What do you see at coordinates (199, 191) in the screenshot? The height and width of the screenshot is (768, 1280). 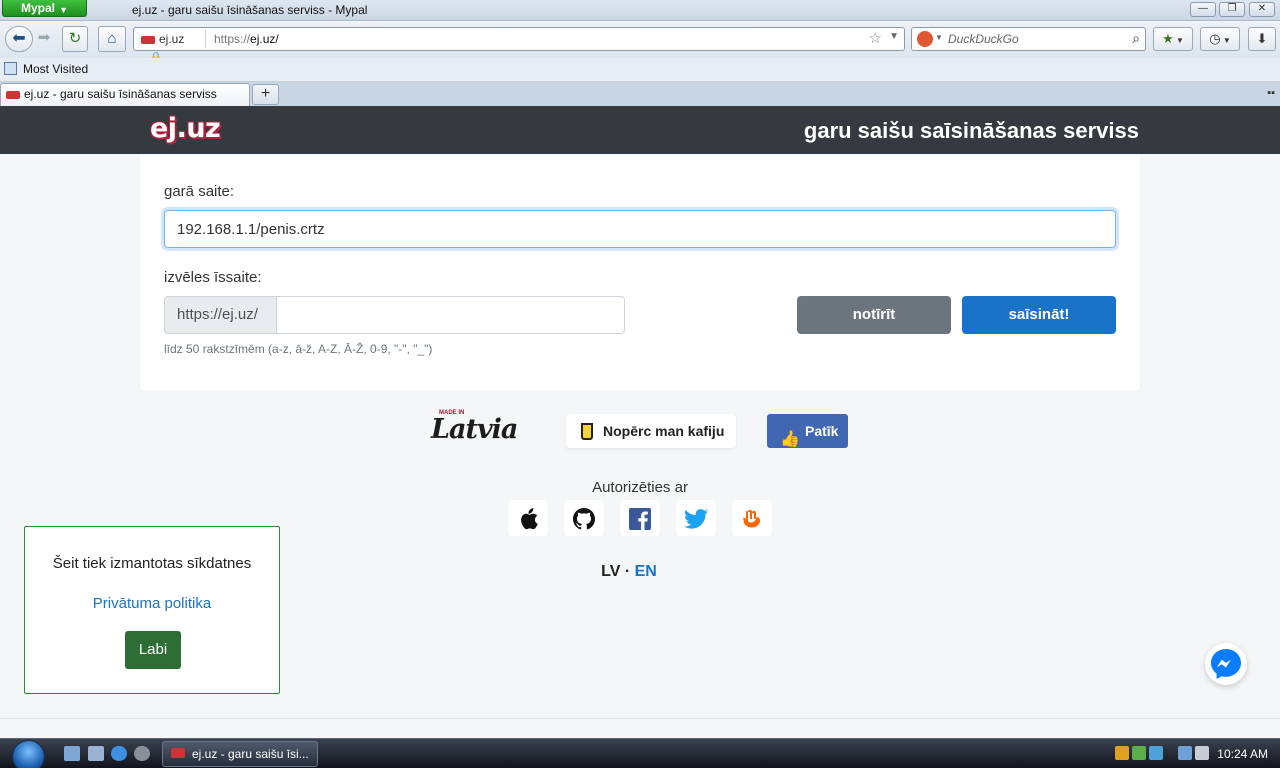 I see `long-link-label: garā saite:` at bounding box center [199, 191].